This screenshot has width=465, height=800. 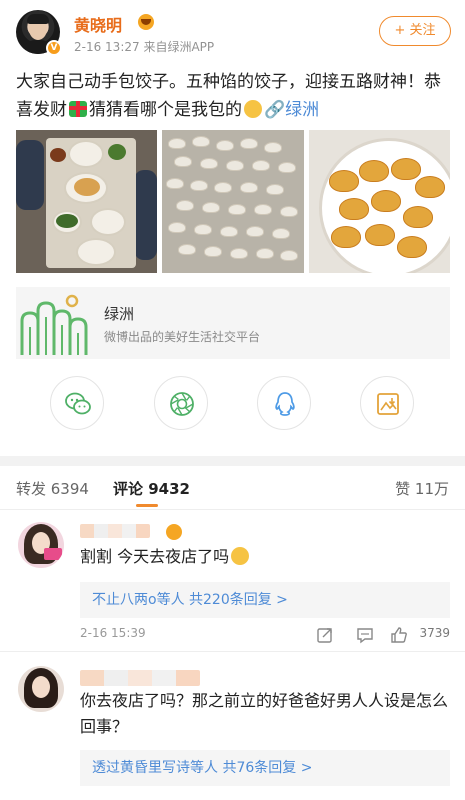 What do you see at coordinates (144, 47) in the screenshot?
I see `post-meta: 2-16 13:27 来自绿洲APP` at bounding box center [144, 47].